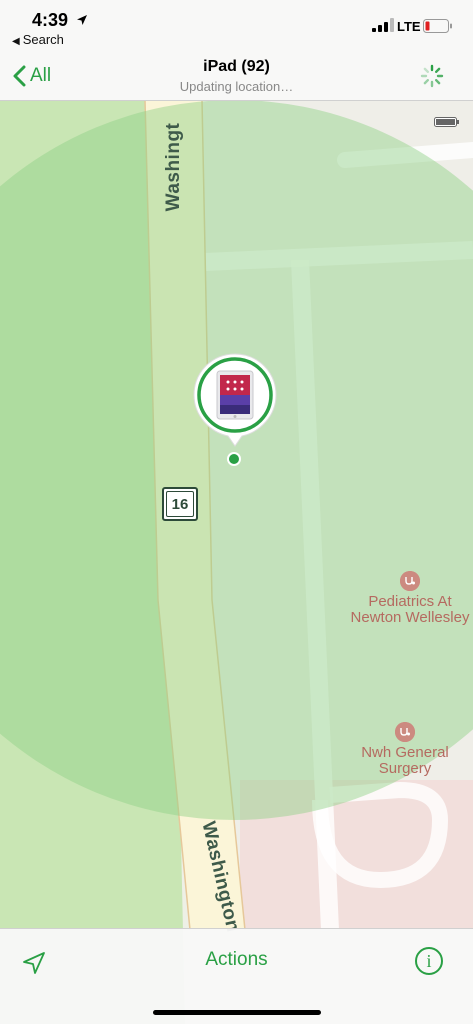  Describe the element at coordinates (234, 459) in the screenshot. I see `device-location-dot` at that location.